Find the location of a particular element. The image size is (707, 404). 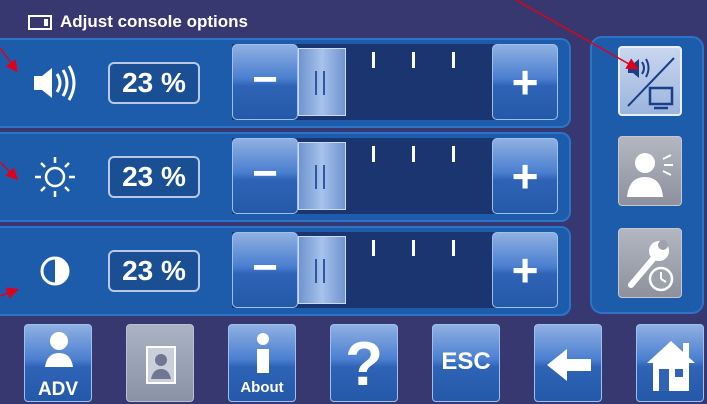

back-arrow-icon is located at coordinates (569, 365).